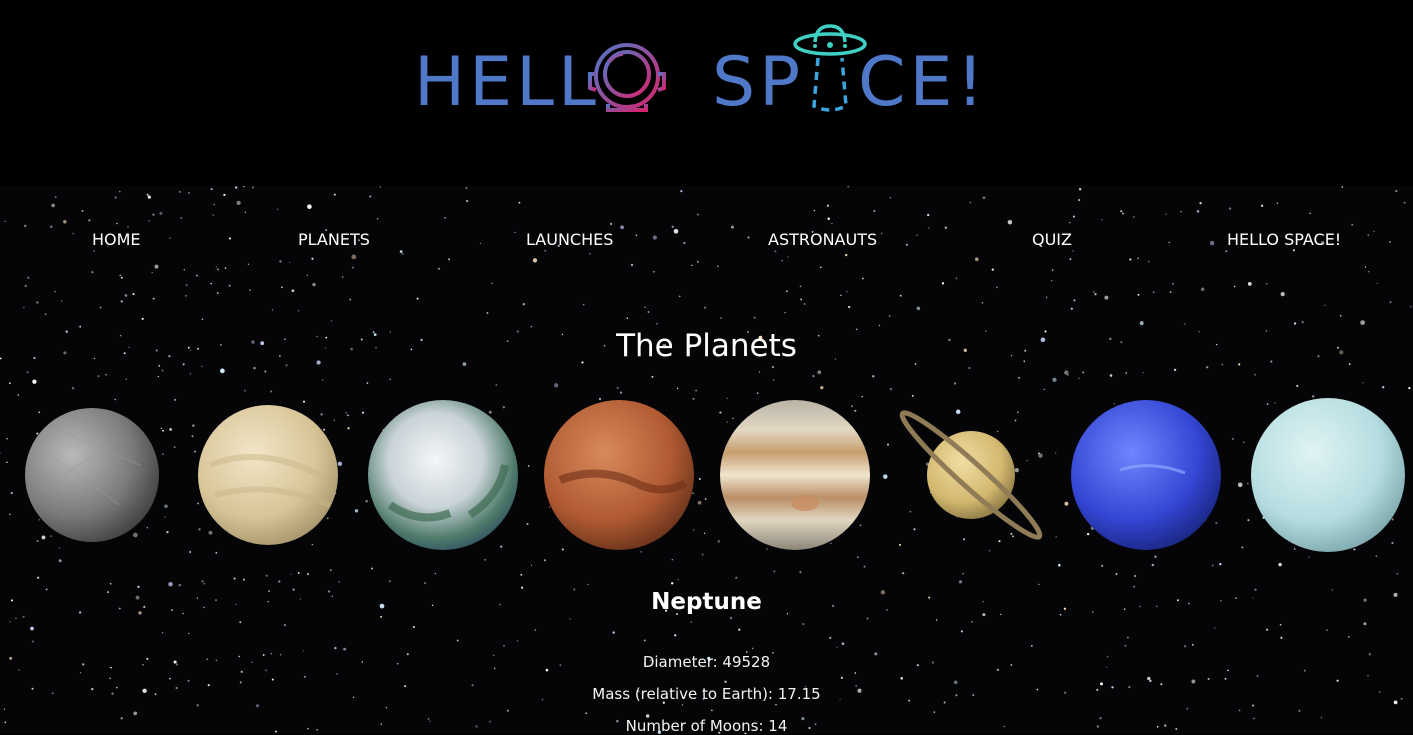 The width and height of the screenshot is (1413, 735). I want to click on planet-uranus, so click(1328, 475).